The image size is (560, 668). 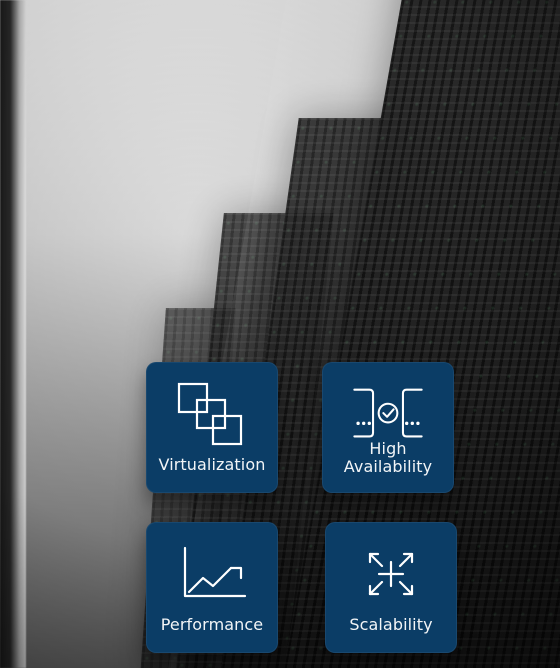 I want to click on tile-label: High Availability, so click(x=388, y=458).